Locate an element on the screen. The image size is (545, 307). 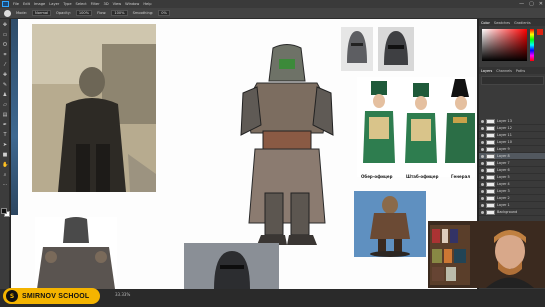
healing-icon: ✚ is located at coordinates (5, 75).